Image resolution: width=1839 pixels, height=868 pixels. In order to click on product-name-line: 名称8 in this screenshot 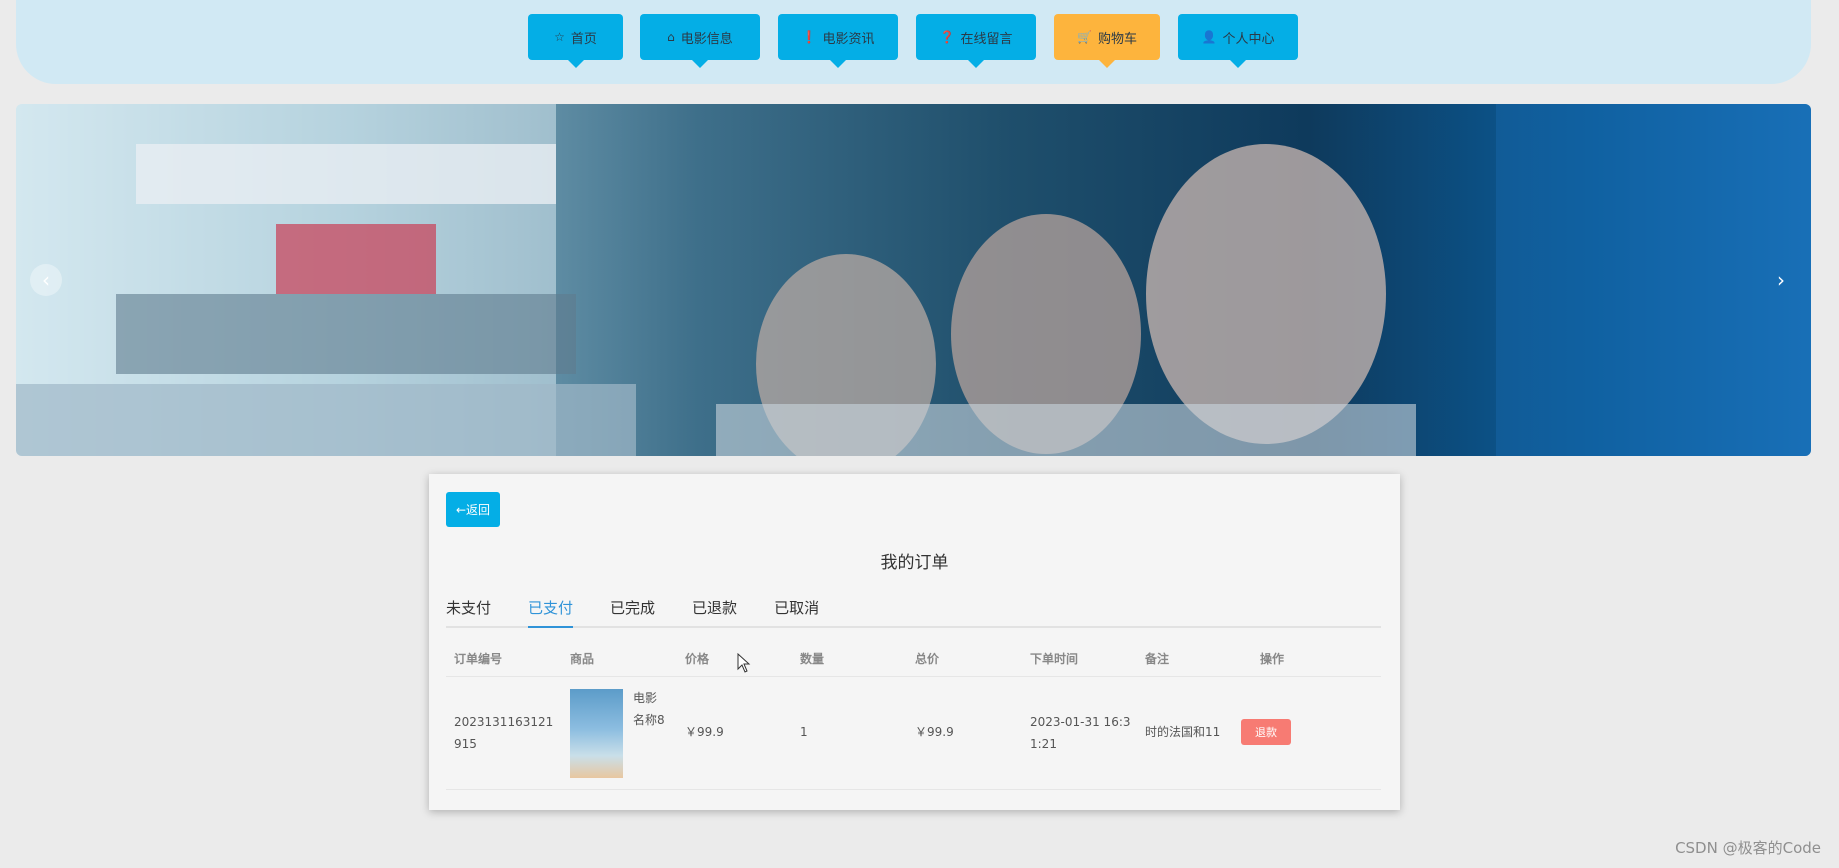, I will do `click(649, 720)`.